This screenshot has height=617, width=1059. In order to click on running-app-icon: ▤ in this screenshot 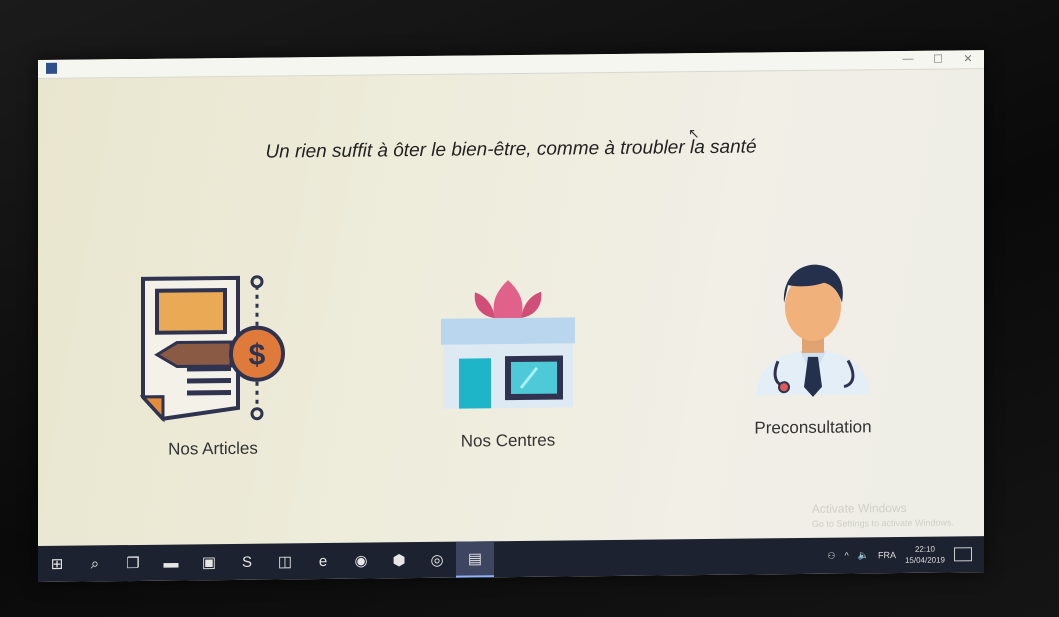, I will do `click(475, 559)`.